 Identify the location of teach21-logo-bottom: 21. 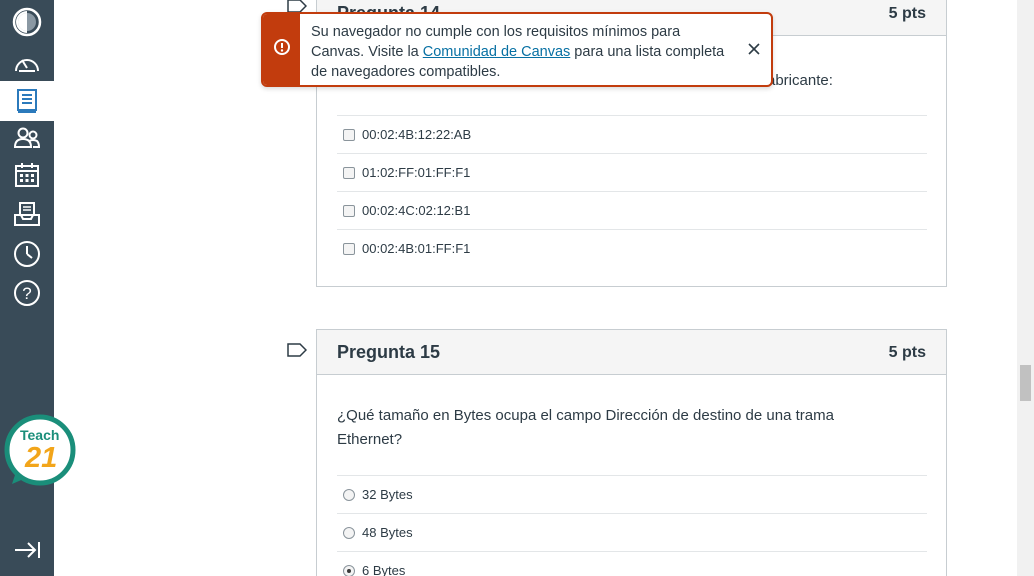
(41, 458).